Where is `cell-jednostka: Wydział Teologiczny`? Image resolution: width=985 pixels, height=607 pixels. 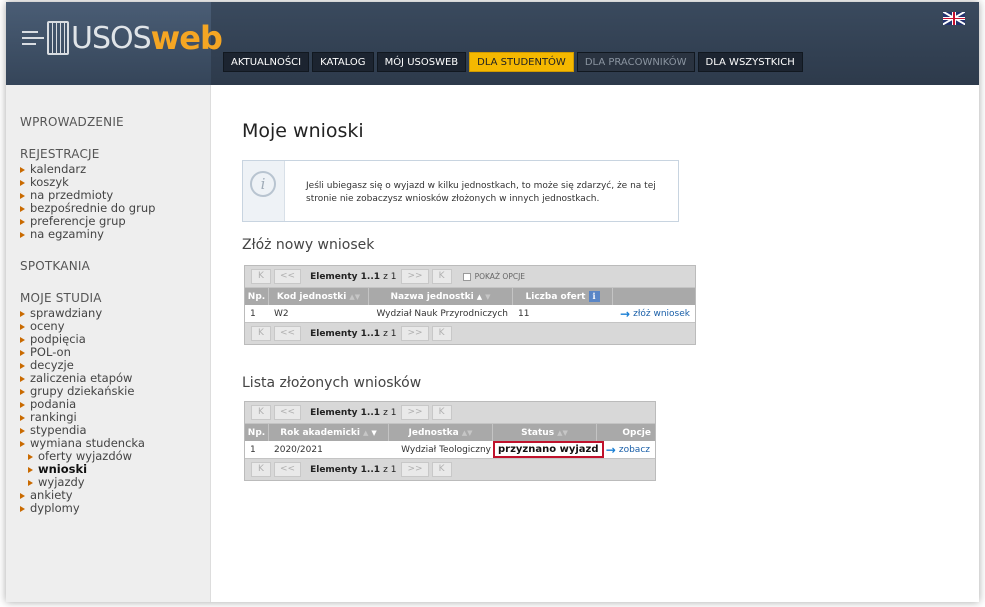
cell-jednostka: Wydział Teologiczny is located at coordinates (446, 449).